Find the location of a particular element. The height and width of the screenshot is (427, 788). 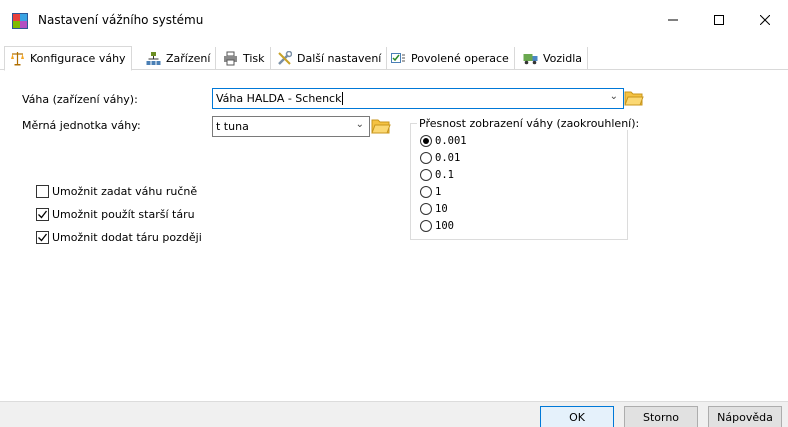

checkbox-label: Umožnit zadat váhu ručně is located at coordinates (125, 191).